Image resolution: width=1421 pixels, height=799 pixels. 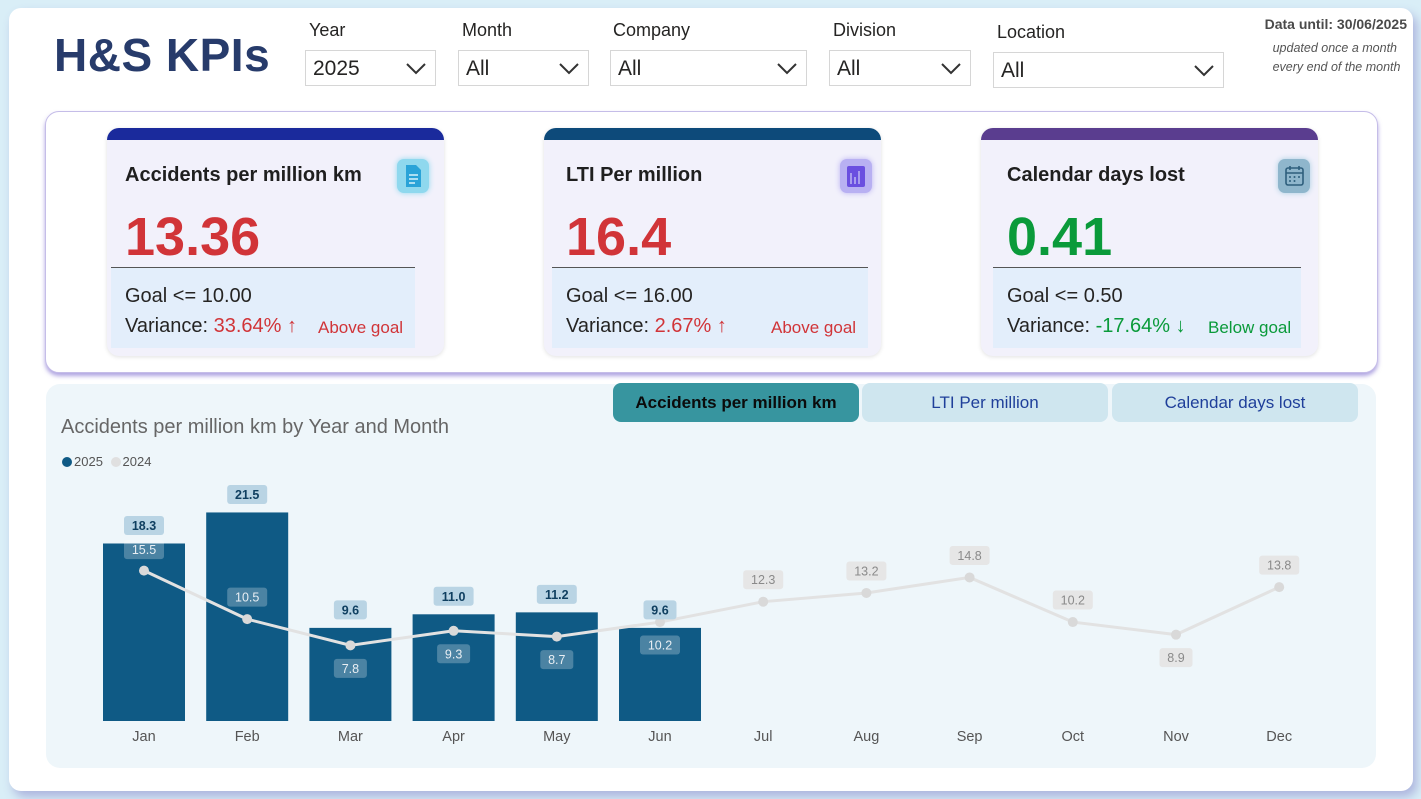 What do you see at coordinates (1235, 402) in the screenshot?
I see `tab-calendar-days-lost: Calendar days lost` at bounding box center [1235, 402].